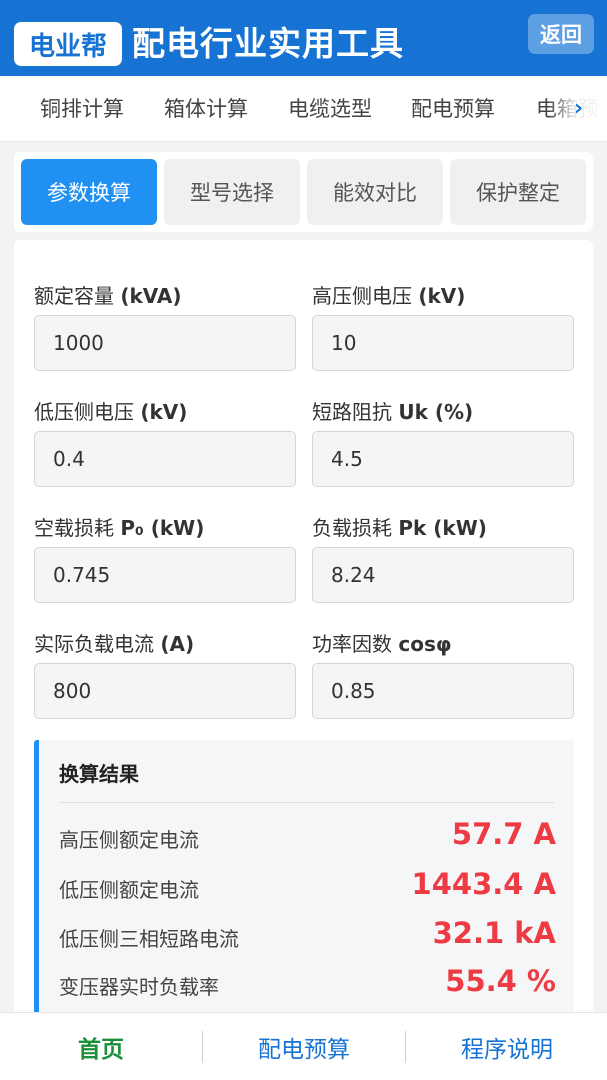 The height and width of the screenshot is (1080, 607). What do you see at coordinates (494, 933) in the screenshot?
I see `lv-short-circuit-current-value: 32.1 kA` at bounding box center [494, 933].